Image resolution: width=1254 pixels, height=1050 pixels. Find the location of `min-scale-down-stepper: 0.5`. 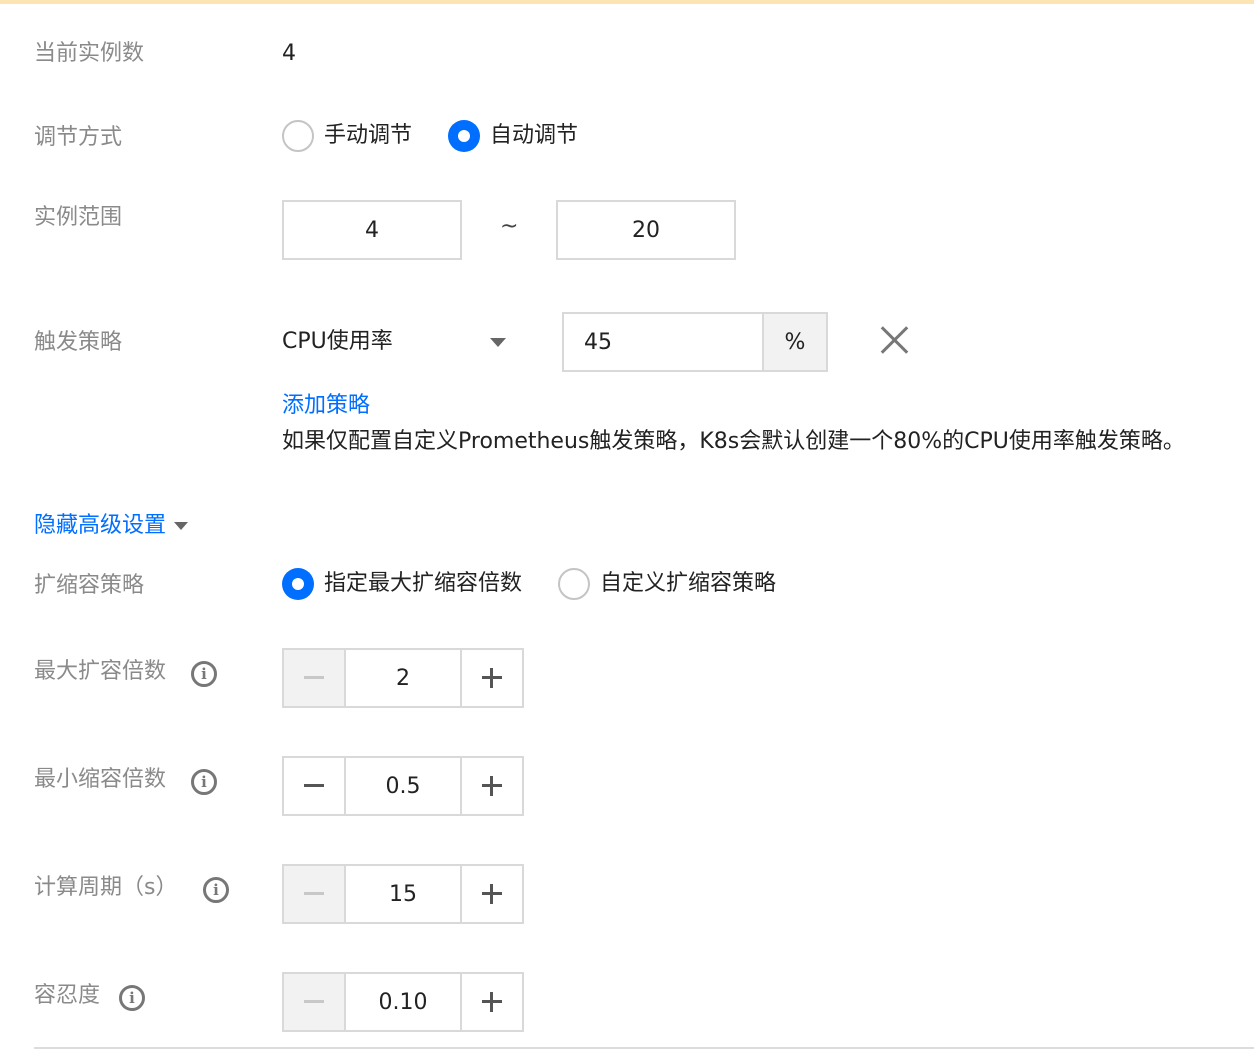

min-scale-down-stepper: 0.5 is located at coordinates (403, 786).